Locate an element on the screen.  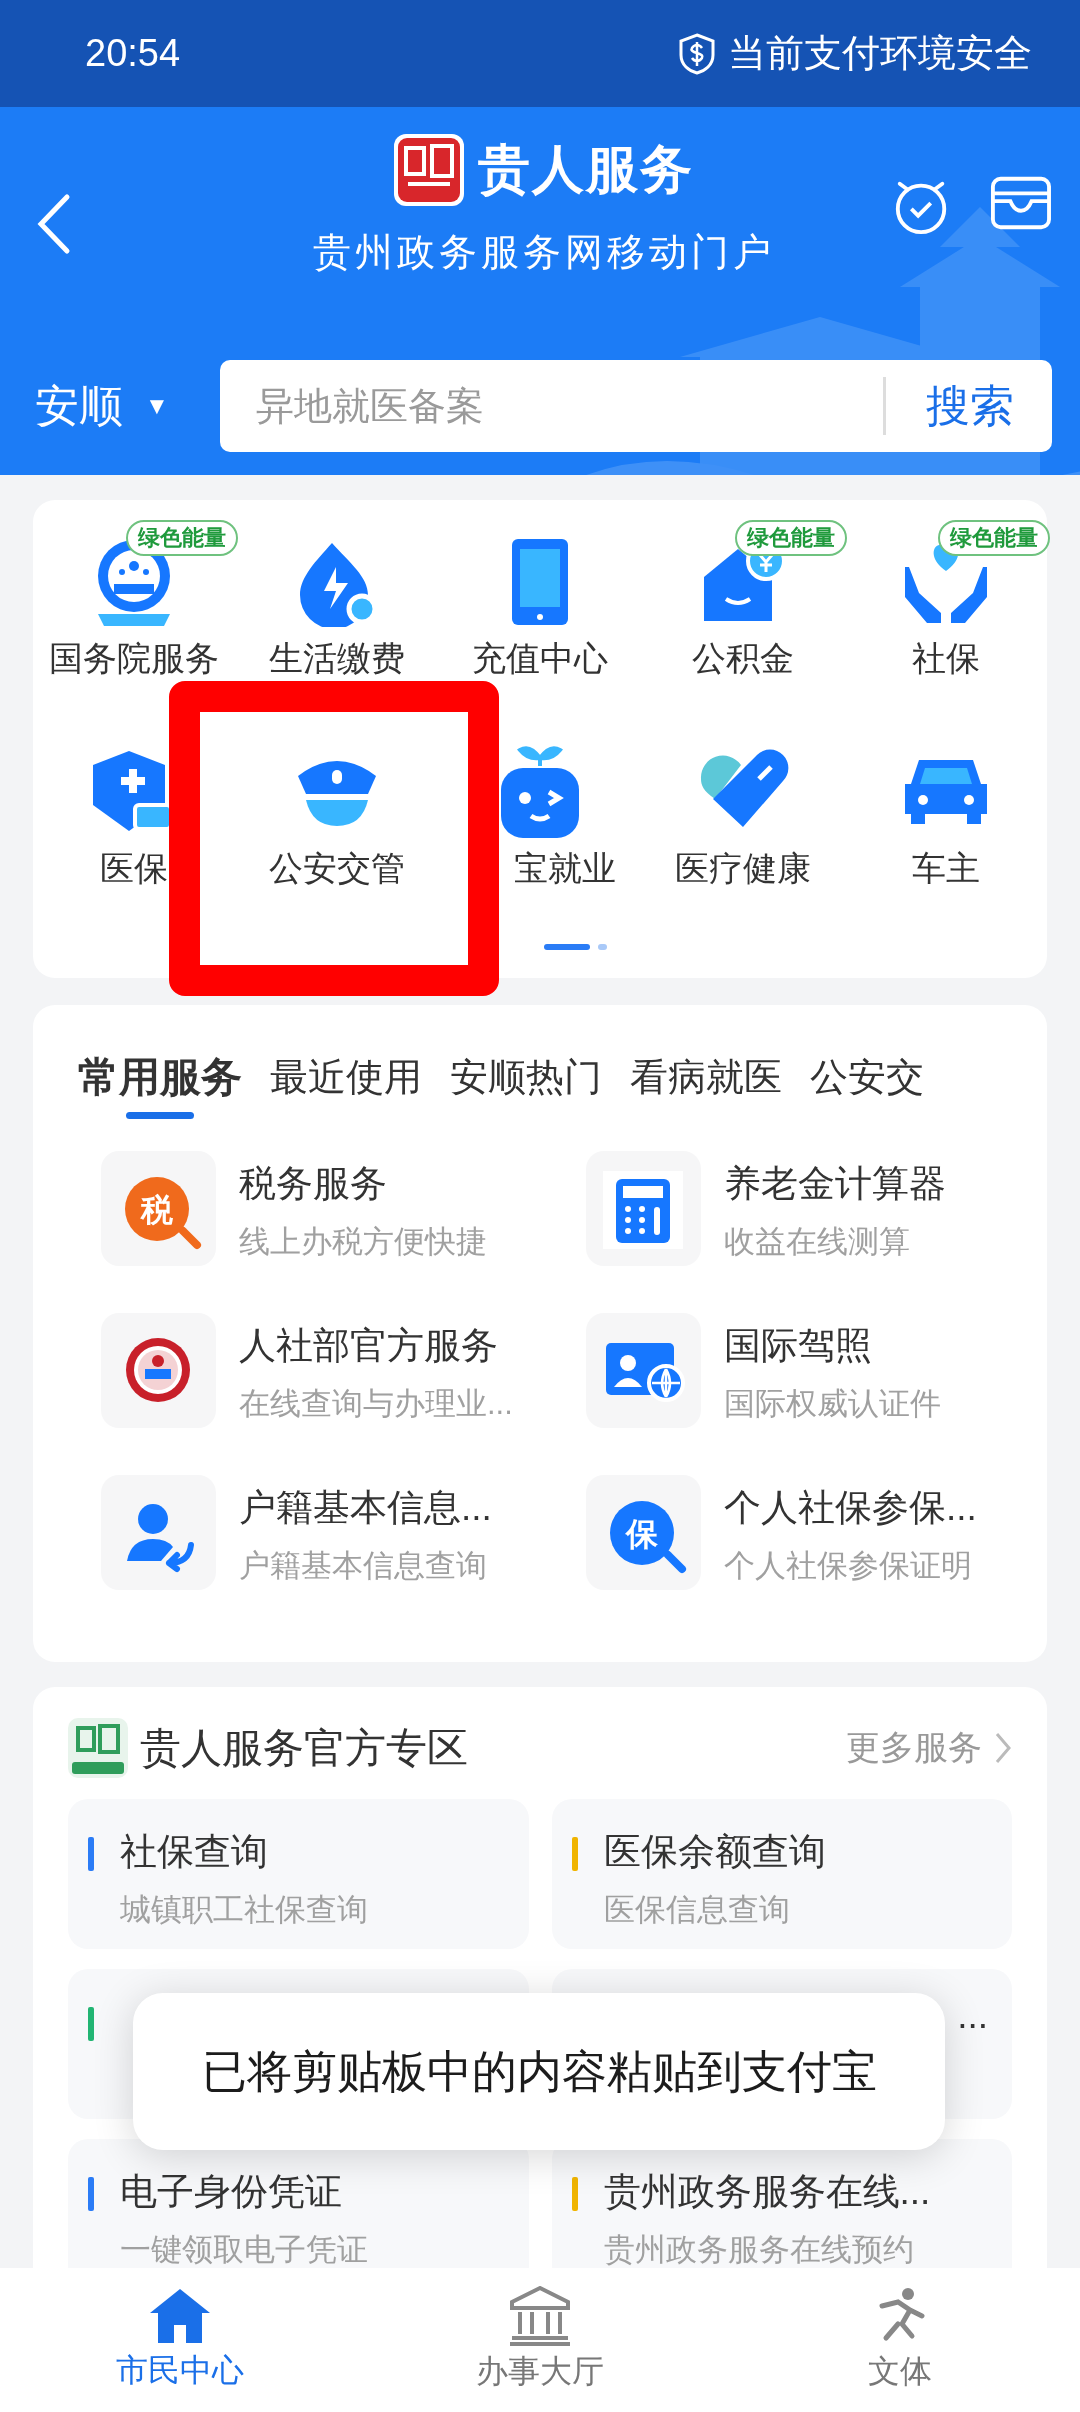
shortcut-label: 公安交管 is located at coordinates (337, 869).